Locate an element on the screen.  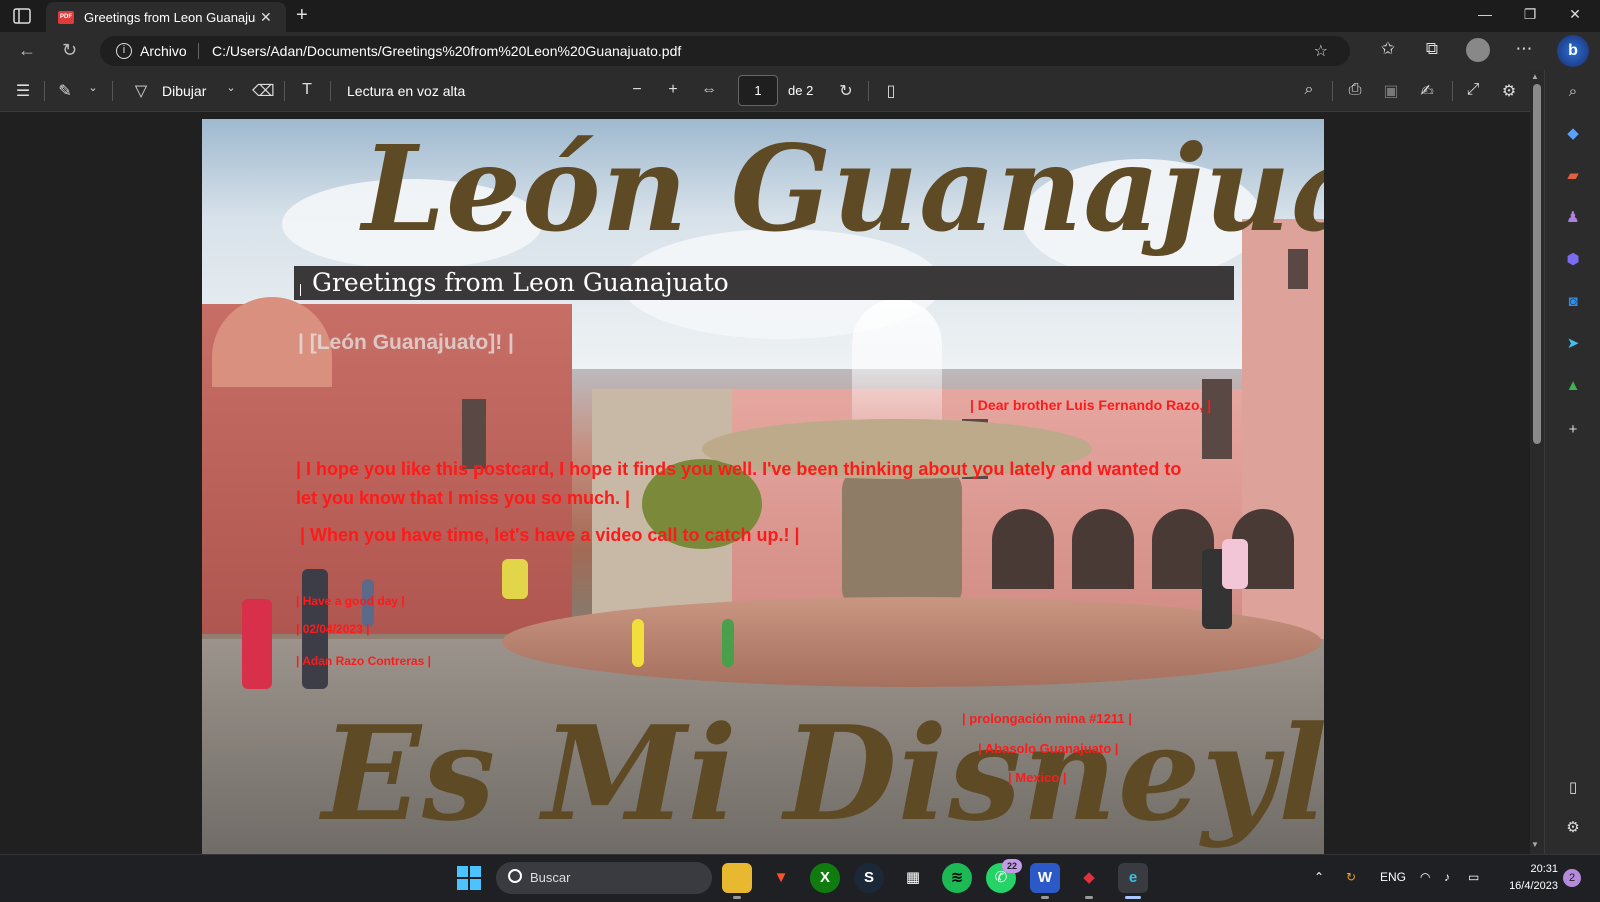
highlight-icon: ✎ is located at coordinates (65, 91).